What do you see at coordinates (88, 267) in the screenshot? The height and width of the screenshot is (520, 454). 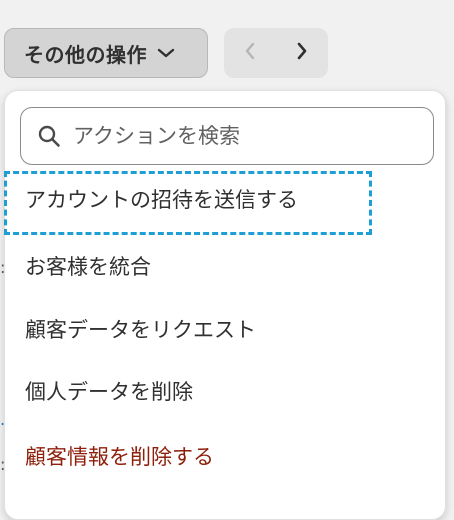 I see `menu-item-label: お客様を統合` at bounding box center [88, 267].